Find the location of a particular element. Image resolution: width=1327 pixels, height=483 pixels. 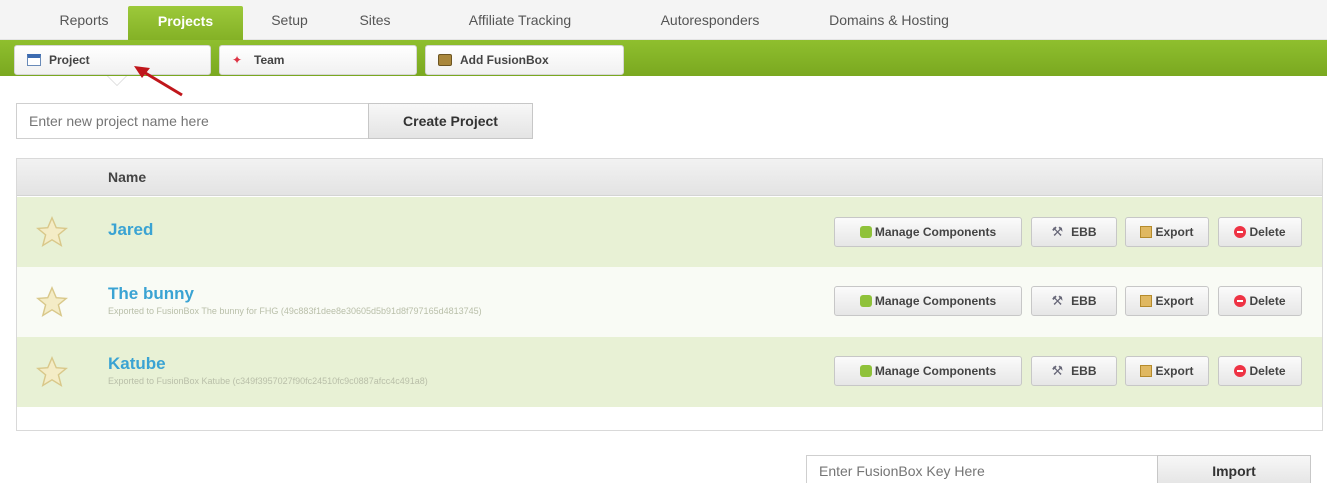

tab-domains-hosting: Domains & Hosting is located at coordinates (889, 20).